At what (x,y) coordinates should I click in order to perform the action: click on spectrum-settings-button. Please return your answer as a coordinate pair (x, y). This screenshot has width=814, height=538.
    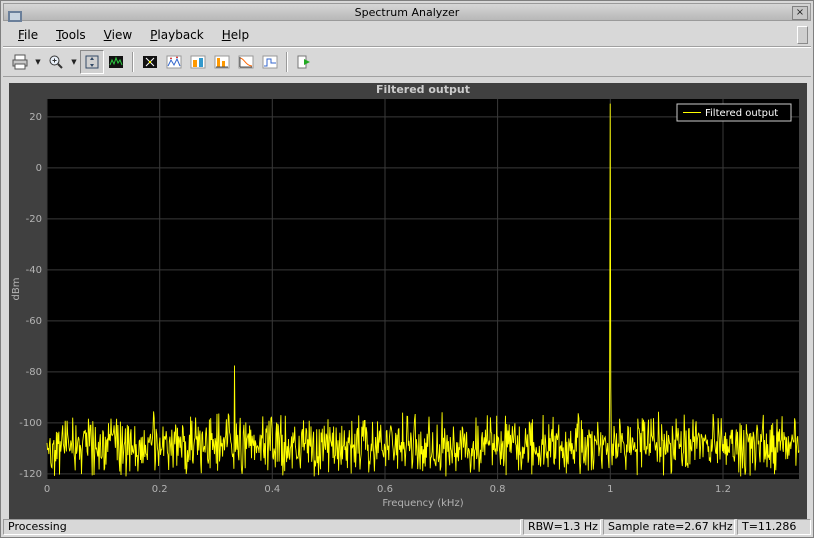
    Looking at the image, I should click on (116, 62).